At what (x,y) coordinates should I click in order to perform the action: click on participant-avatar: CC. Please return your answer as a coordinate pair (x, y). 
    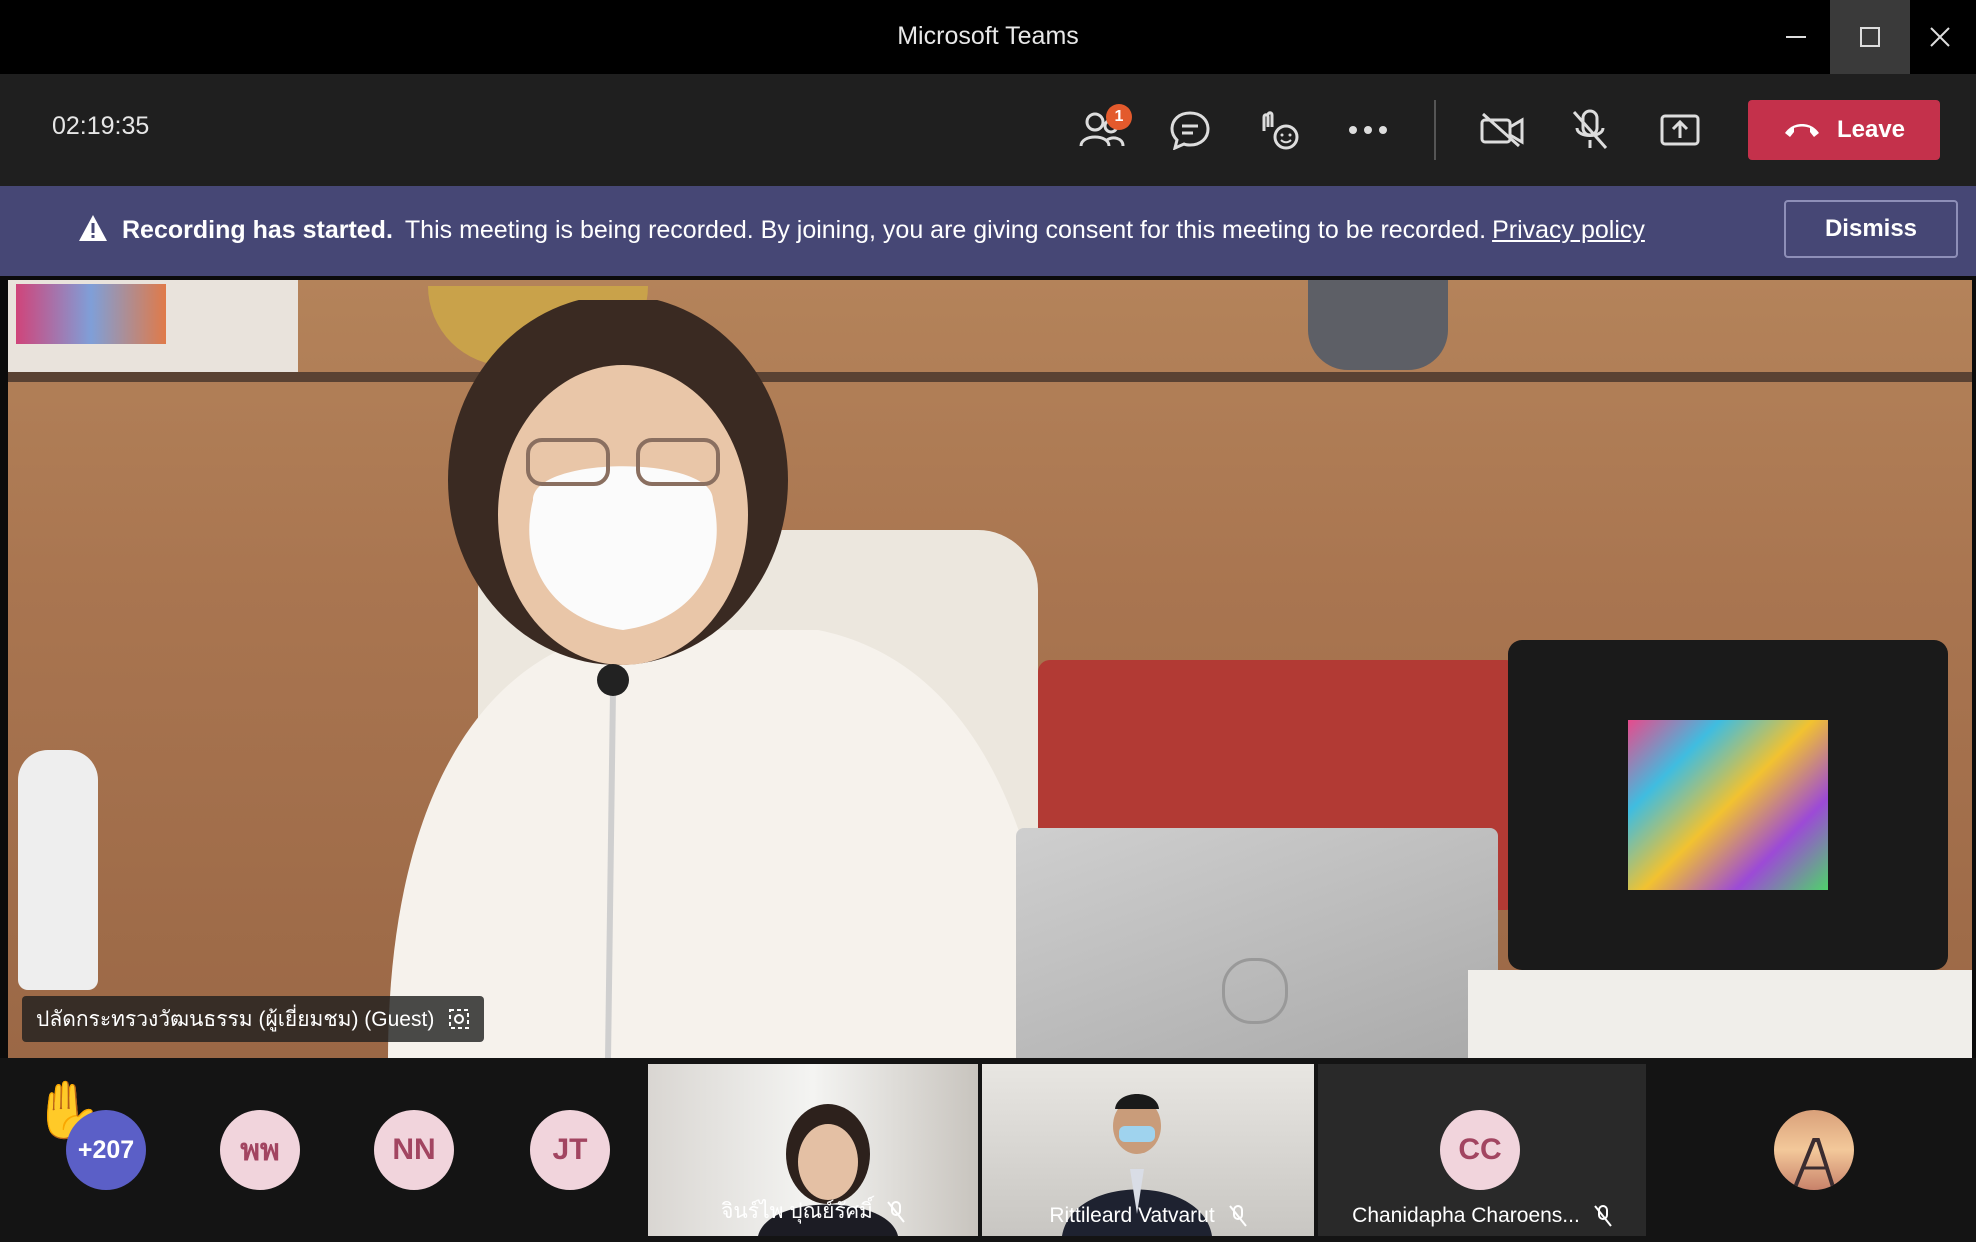
    Looking at the image, I should click on (1480, 1150).